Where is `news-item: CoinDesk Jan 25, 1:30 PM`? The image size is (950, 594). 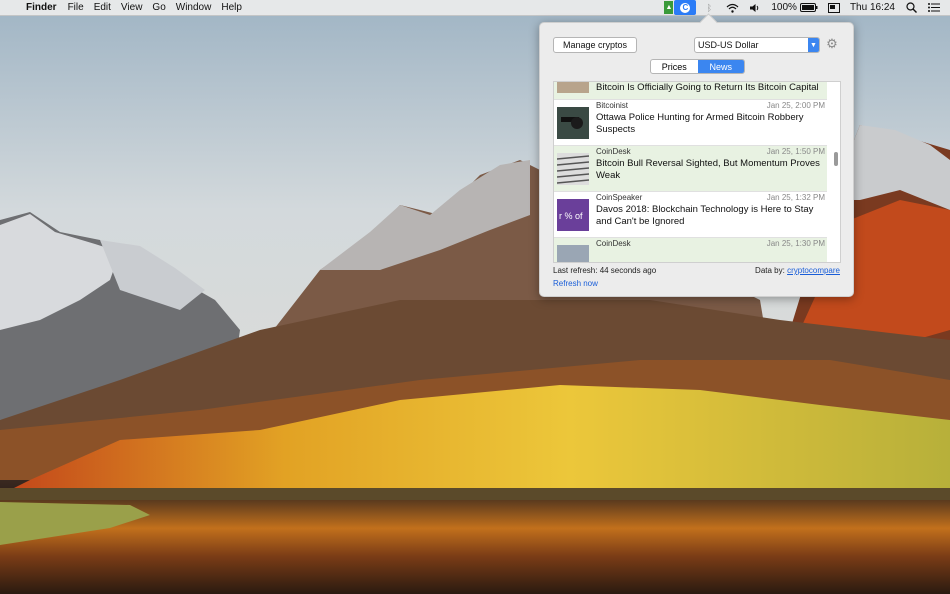
news-item: CoinDesk Jan 25, 1:30 PM is located at coordinates (690, 250).